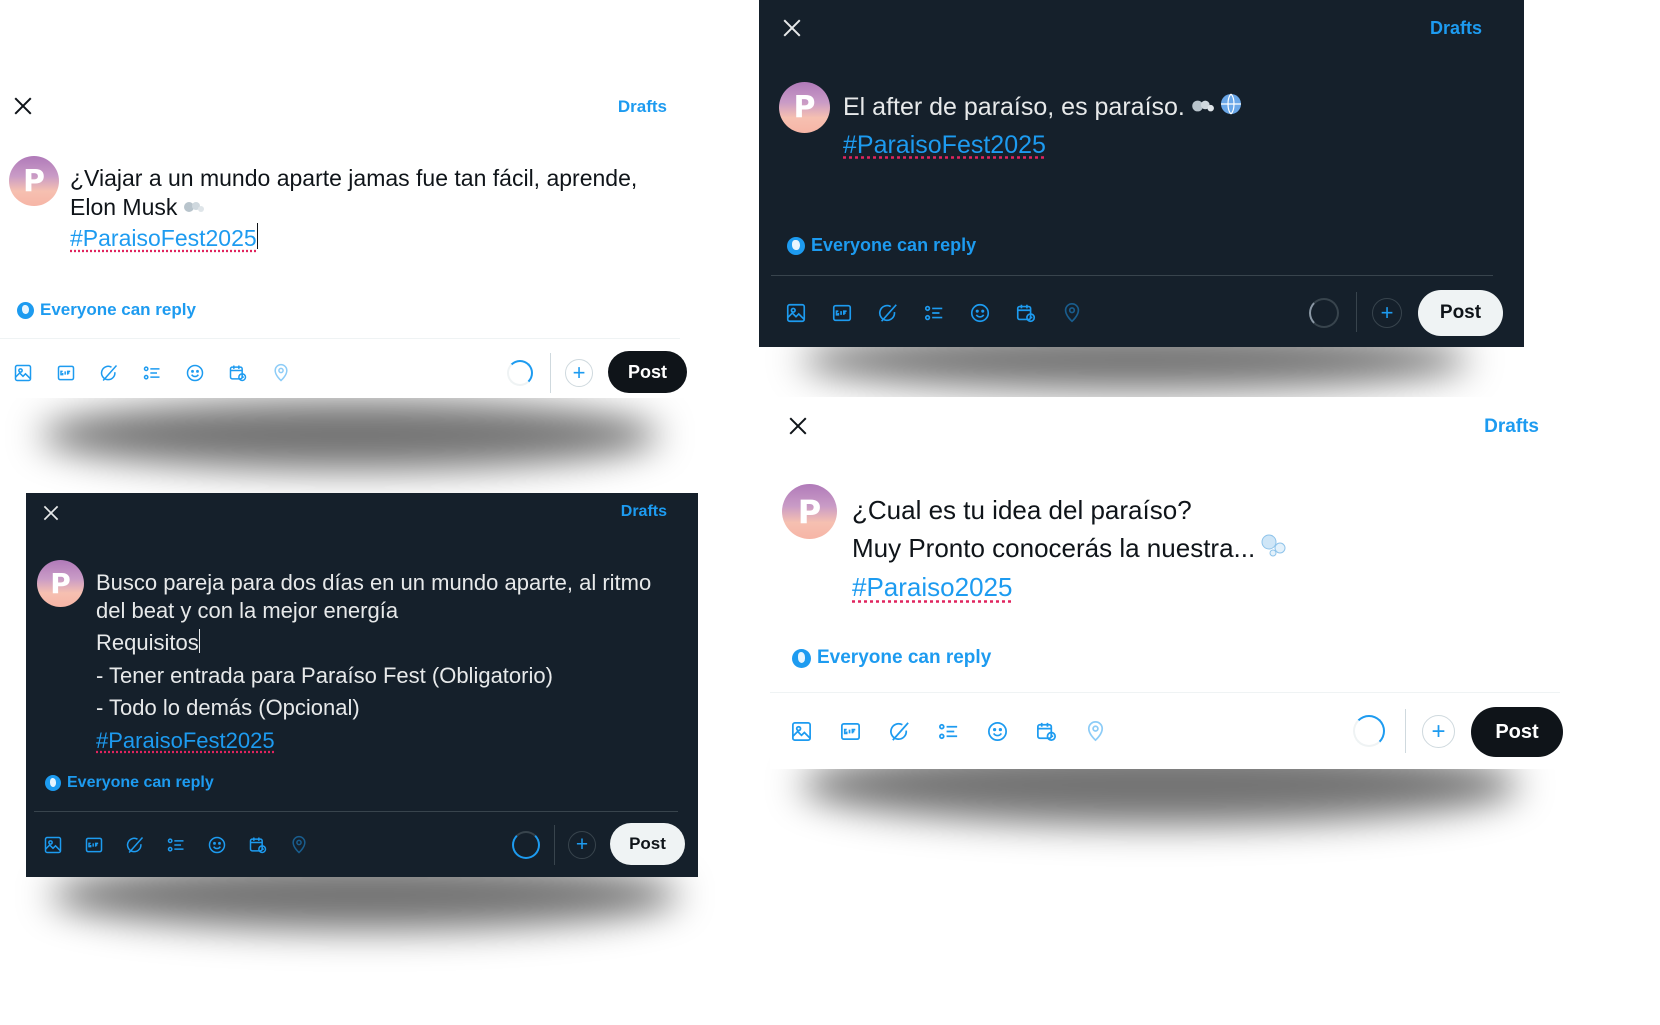 The height and width of the screenshot is (1025, 1660). Describe the element at coordinates (247, 610) in the screenshot. I see `text-line: del beat y con la mejor energía` at that location.